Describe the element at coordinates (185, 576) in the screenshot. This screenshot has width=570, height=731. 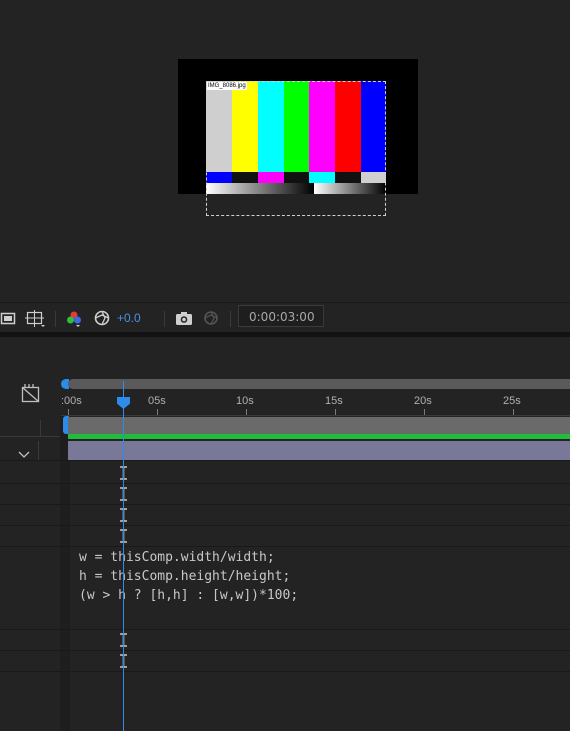
I see `expression-line: h = thisComp.height/height;` at that location.